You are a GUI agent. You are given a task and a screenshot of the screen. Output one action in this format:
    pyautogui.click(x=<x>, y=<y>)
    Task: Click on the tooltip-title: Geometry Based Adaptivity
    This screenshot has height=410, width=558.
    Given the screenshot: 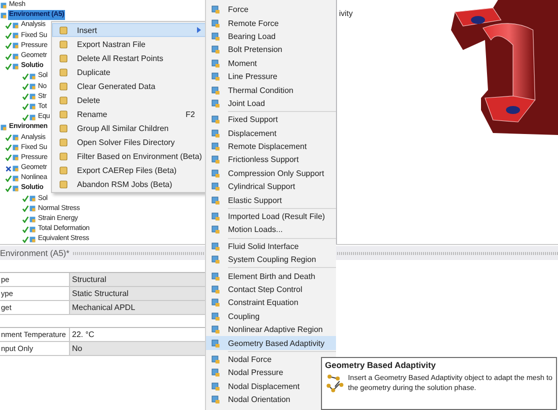 What is the action you would take?
    pyautogui.click(x=381, y=365)
    